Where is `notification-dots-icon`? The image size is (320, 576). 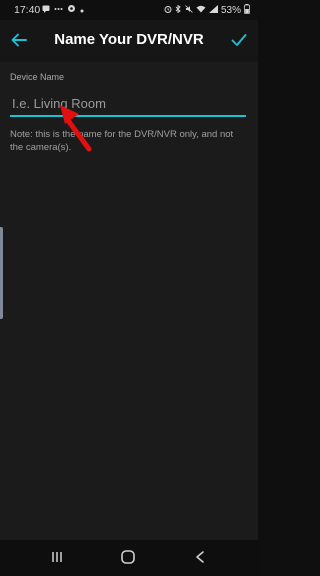
notification-dots-icon is located at coordinates (58, 10).